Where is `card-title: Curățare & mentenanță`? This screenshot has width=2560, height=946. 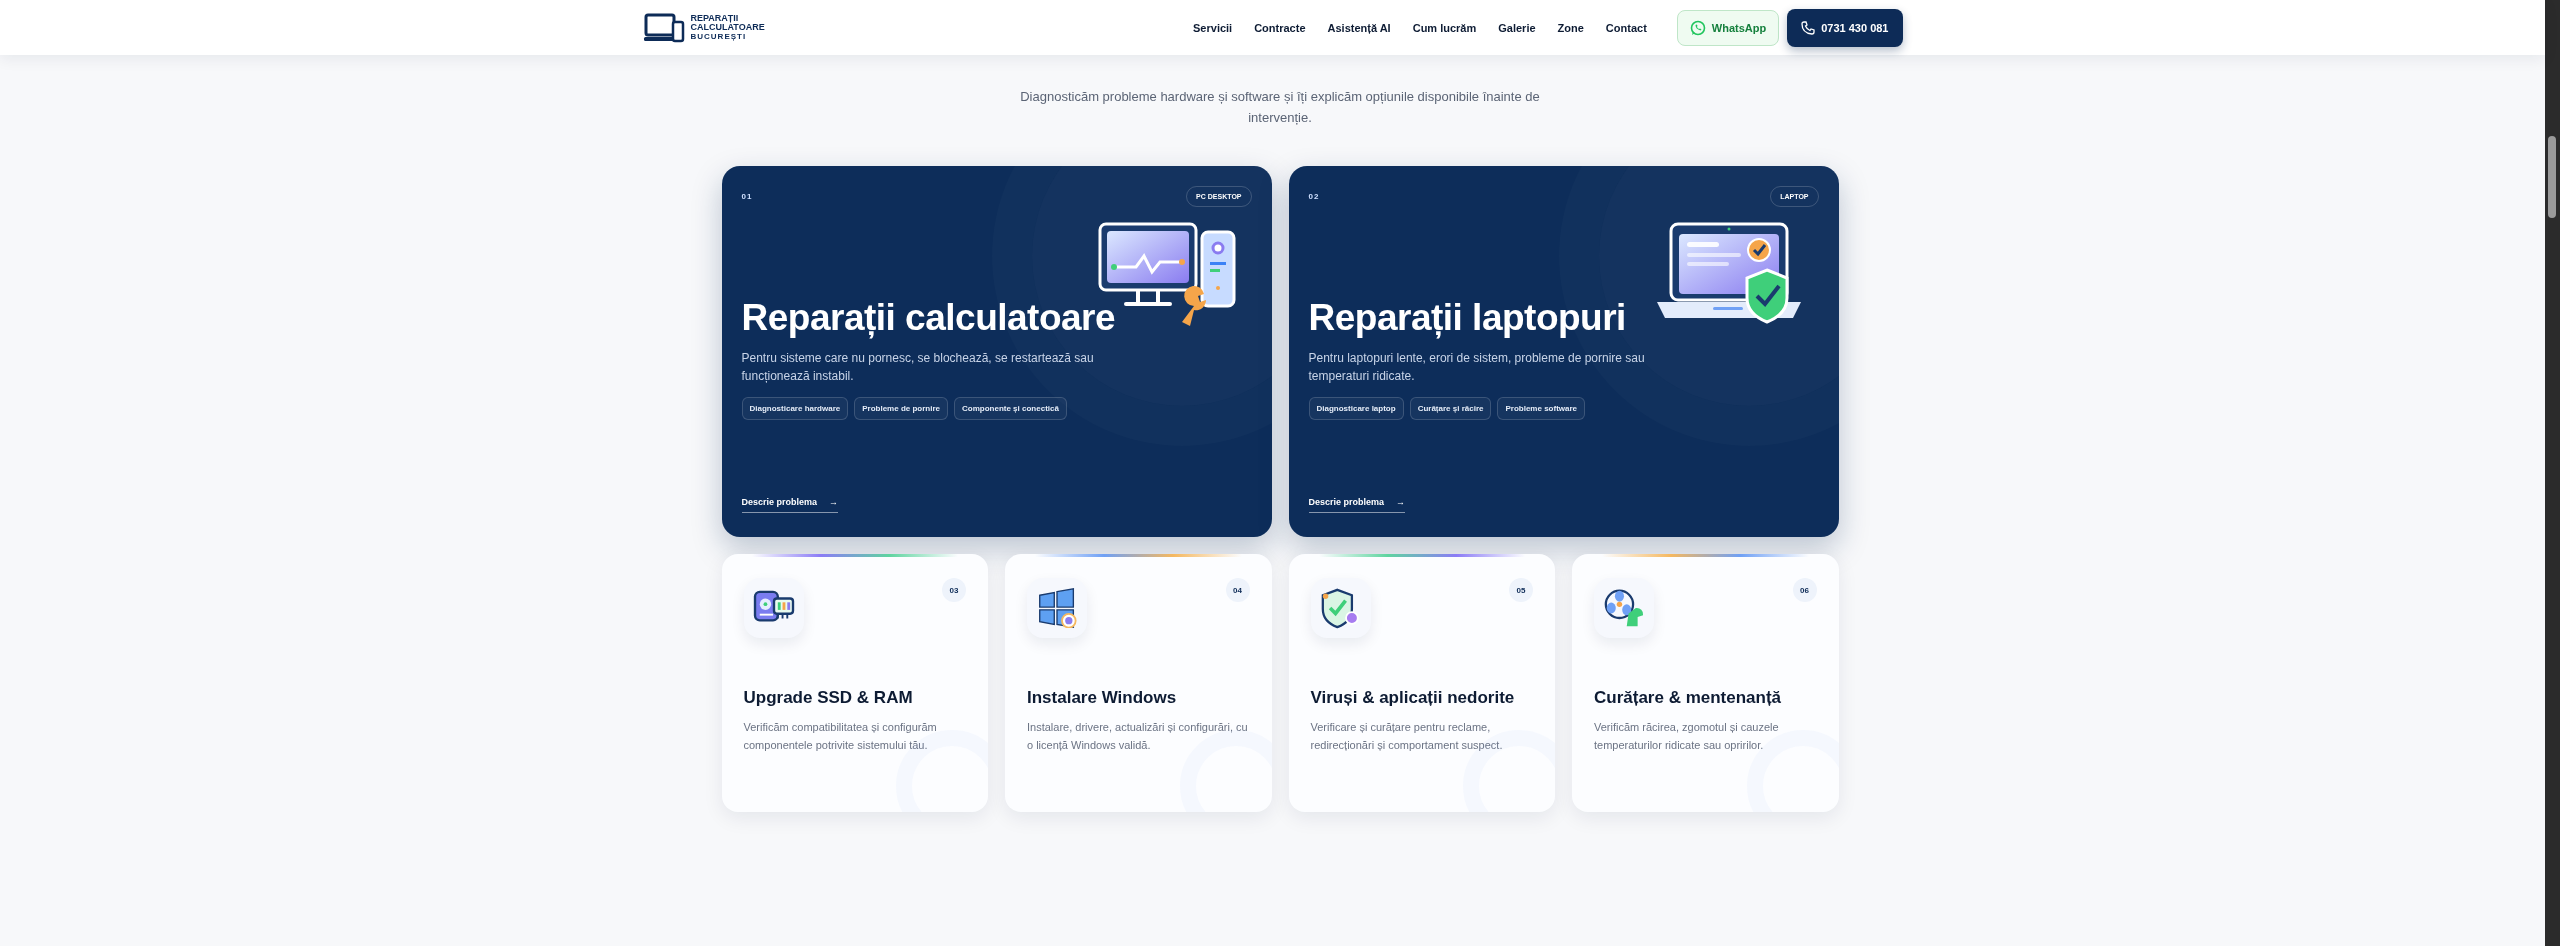
card-title: Curățare & mentenanță is located at coordinates (1688, 698).